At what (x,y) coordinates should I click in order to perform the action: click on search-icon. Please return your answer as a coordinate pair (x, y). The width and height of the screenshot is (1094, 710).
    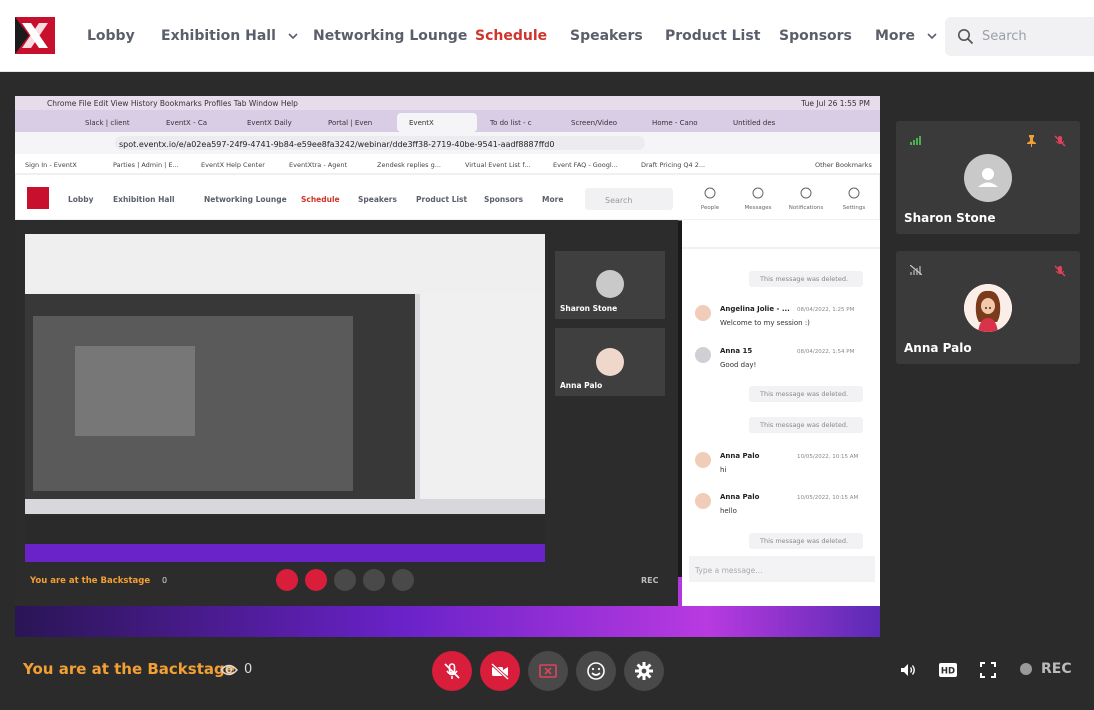
    Looking at the image, I should click on (966, 37).